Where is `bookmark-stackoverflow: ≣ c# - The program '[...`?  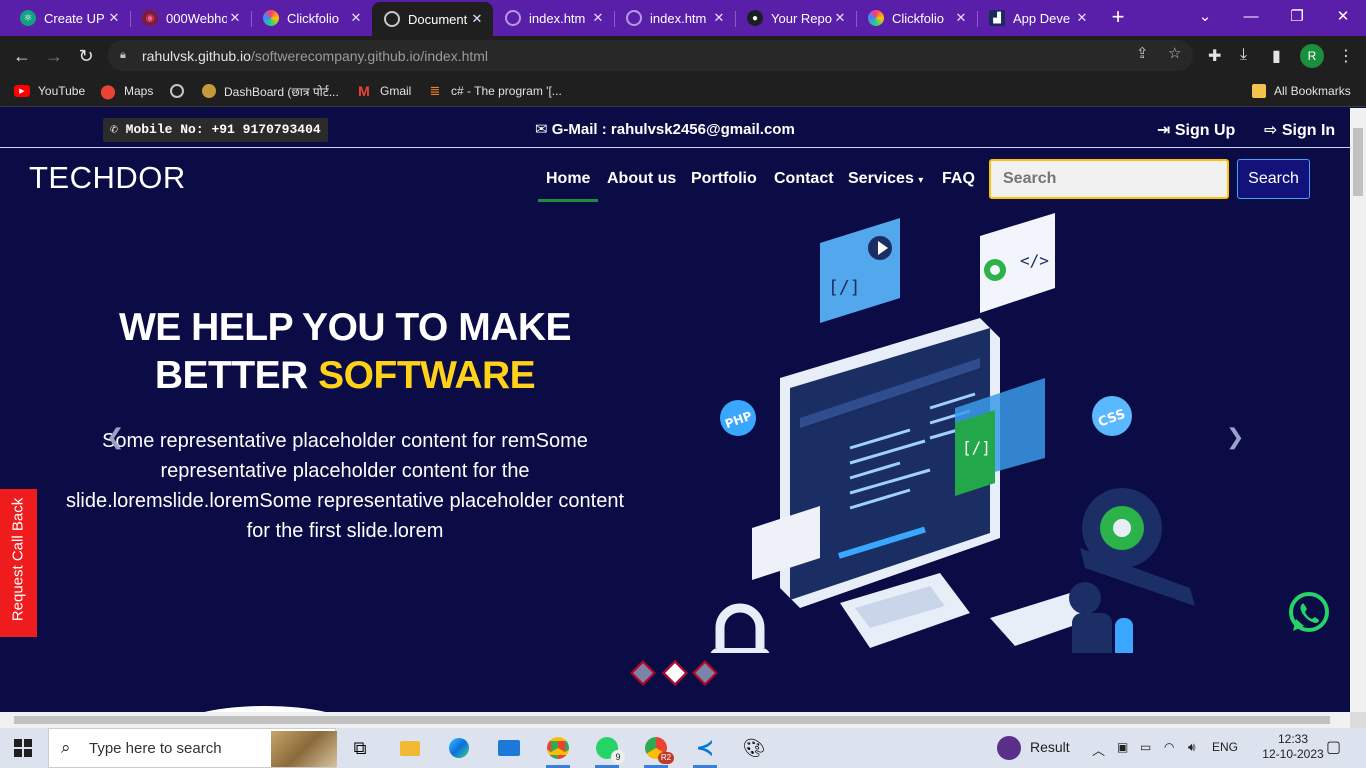
bookmark-stackoverflow: ≣ c# - The program '[... is located at coordinates (494, 91).